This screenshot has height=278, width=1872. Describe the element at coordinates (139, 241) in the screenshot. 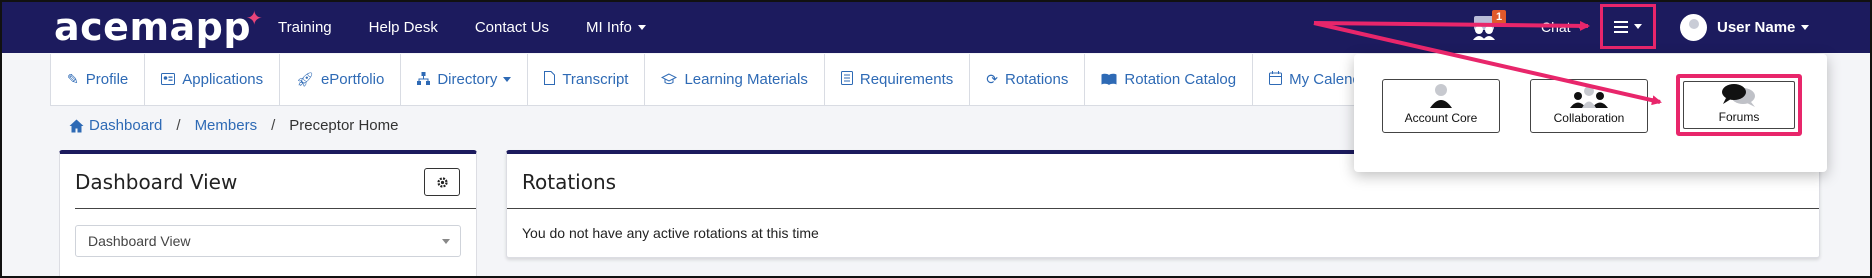

I see `select-value: Dashboard View` at that location.